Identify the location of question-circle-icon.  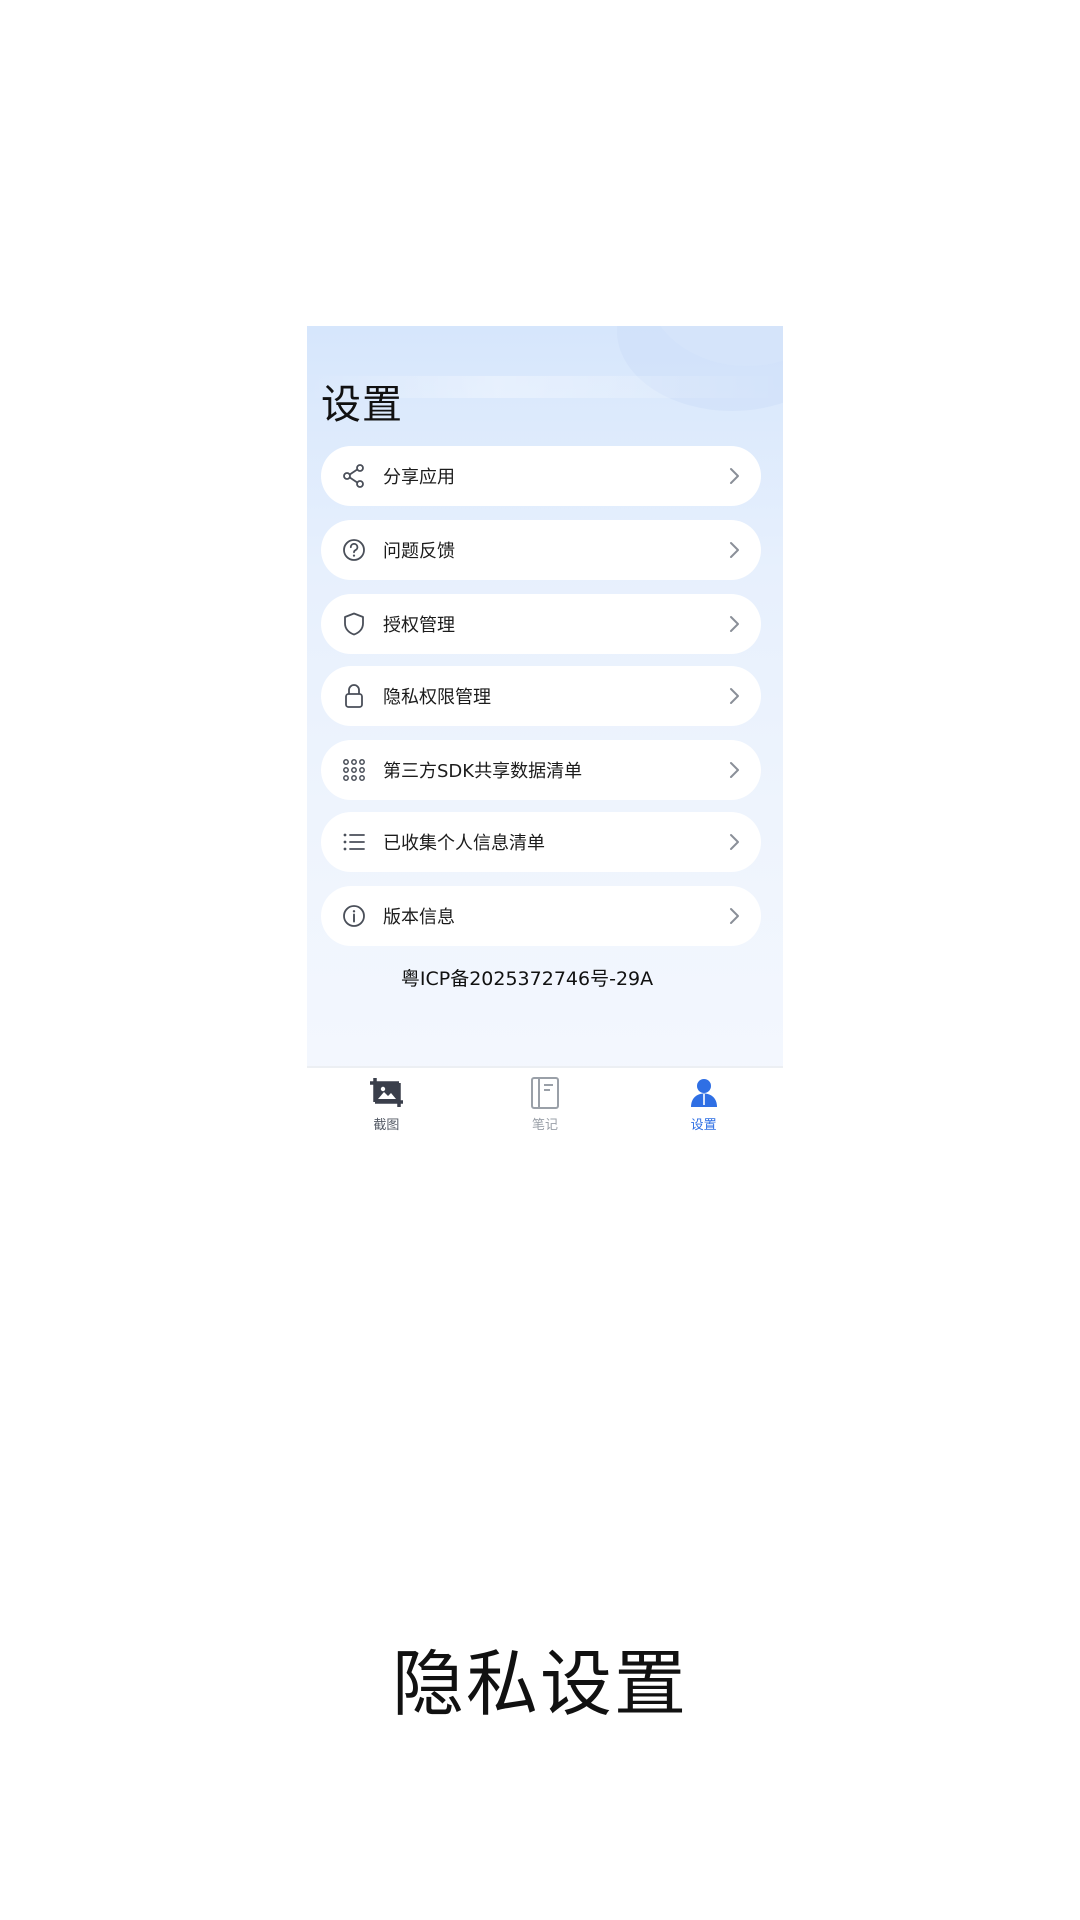
(354, 550).